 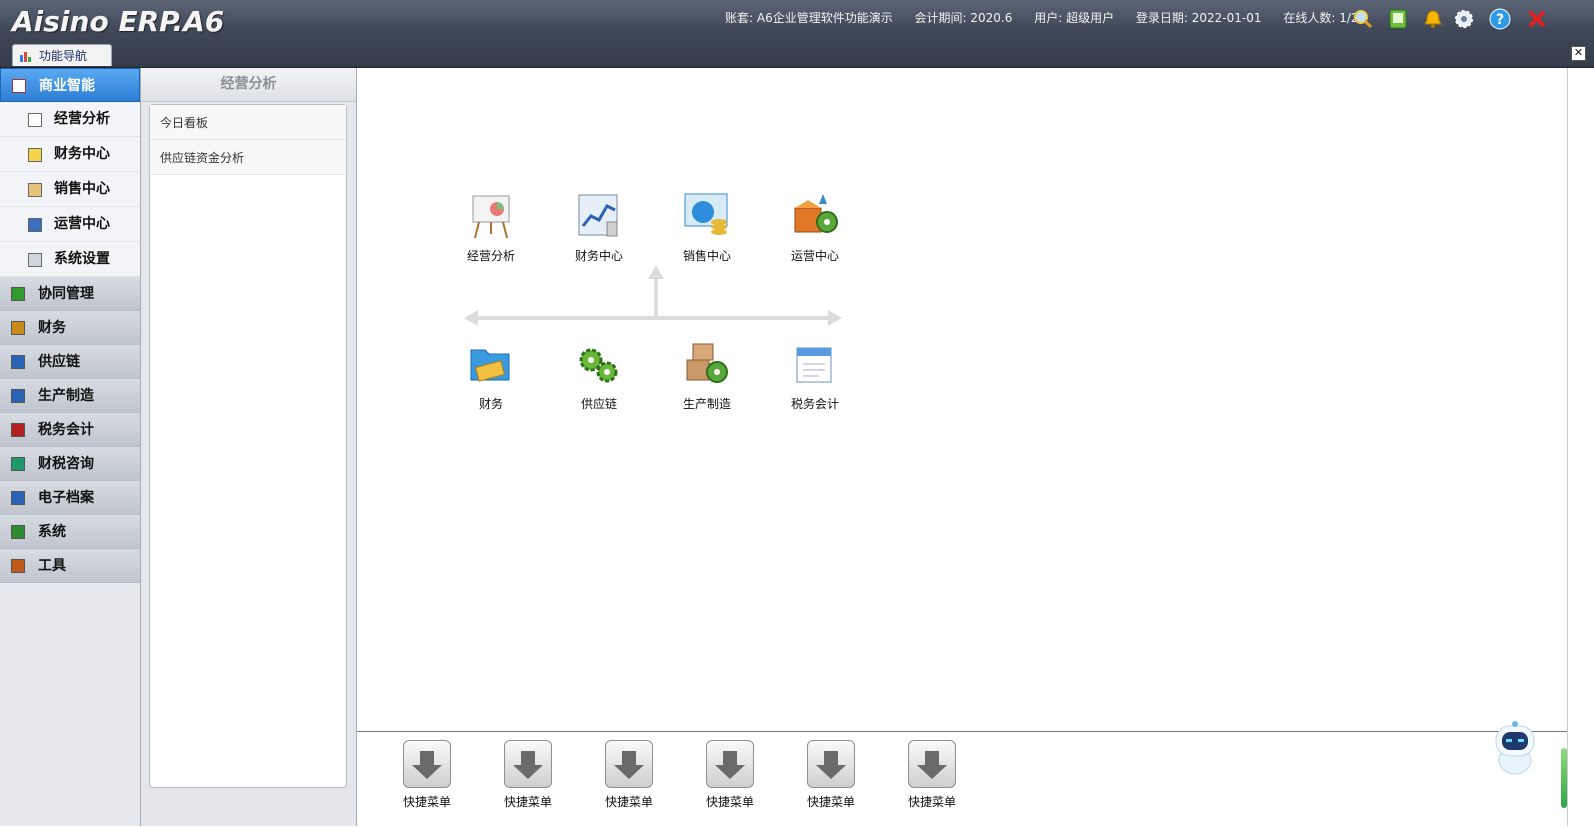 I want to click on sidebar-item-manufacturing: 生产制造, so click(x=70, y=396).